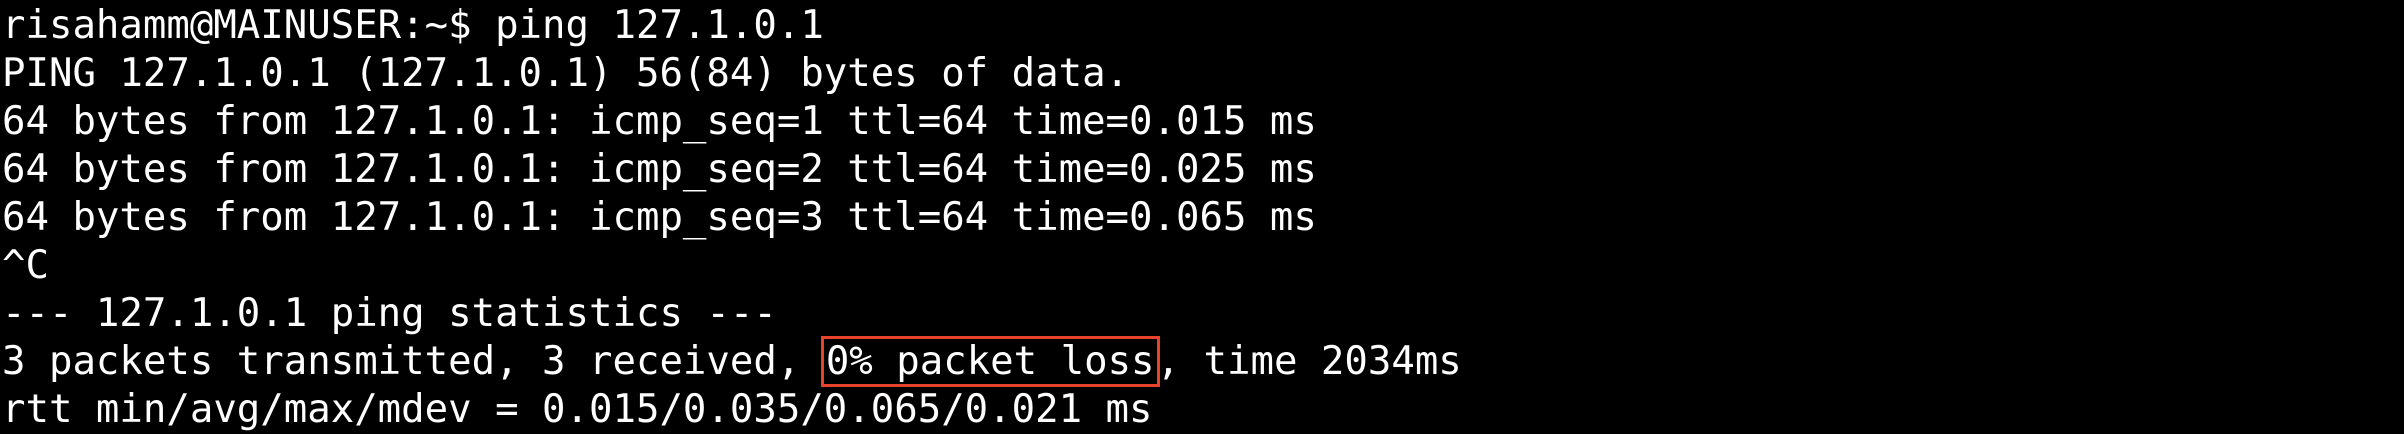  I want to click on statistics-header-line: --- 127.1.0.1 ping statistics ---, so click(389, 313).